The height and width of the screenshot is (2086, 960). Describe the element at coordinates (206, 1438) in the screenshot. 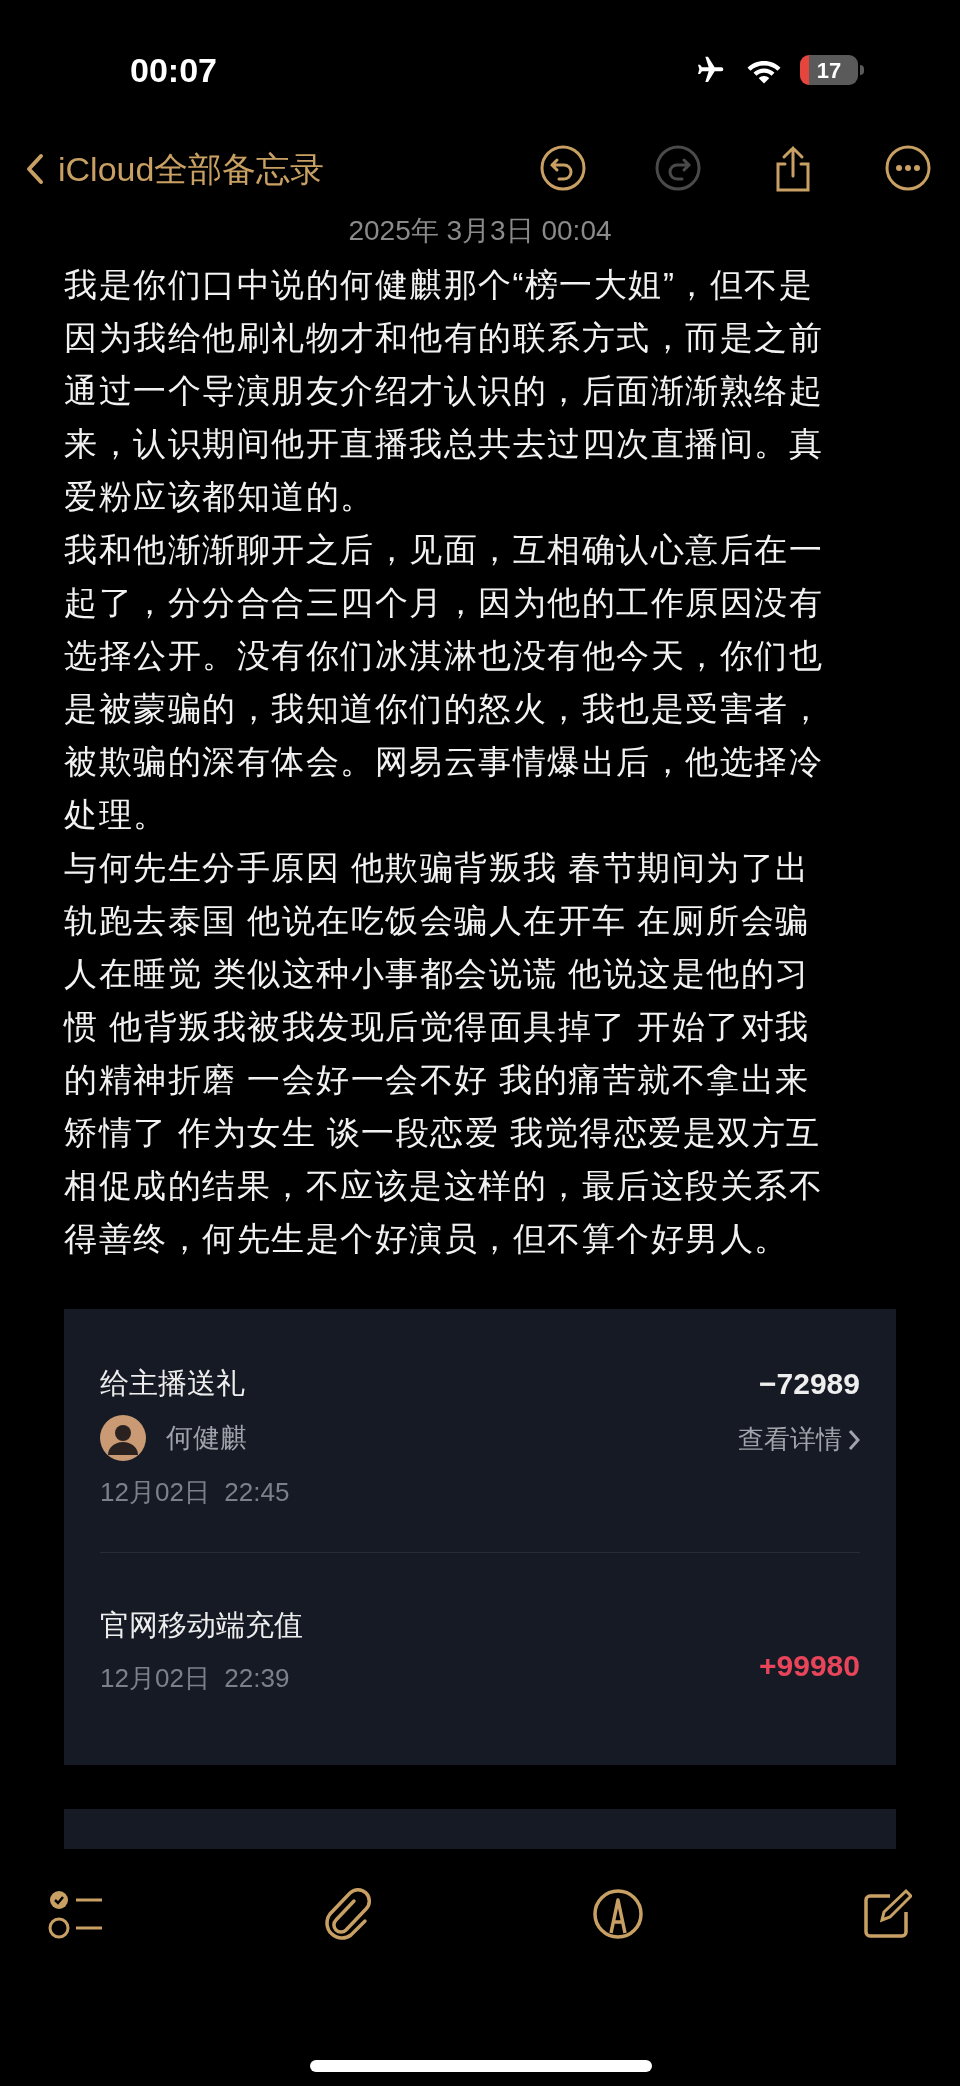

I see `counterparty-name: 何健麒` at that location.